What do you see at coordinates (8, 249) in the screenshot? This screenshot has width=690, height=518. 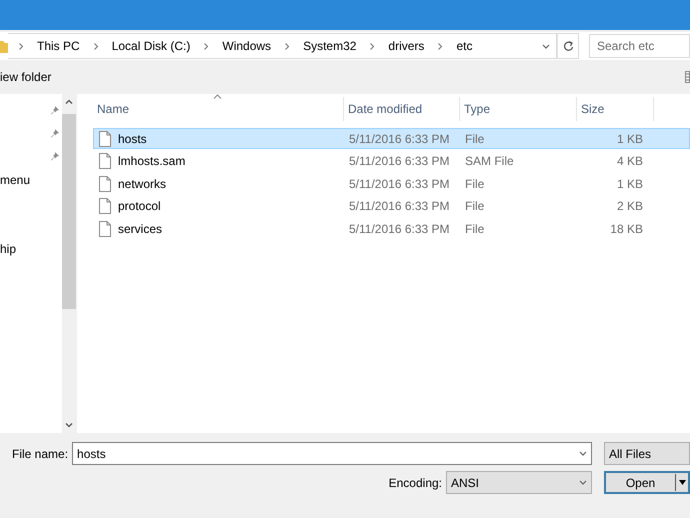 I see `nav-item: hip` at bounding box center [8, 249].